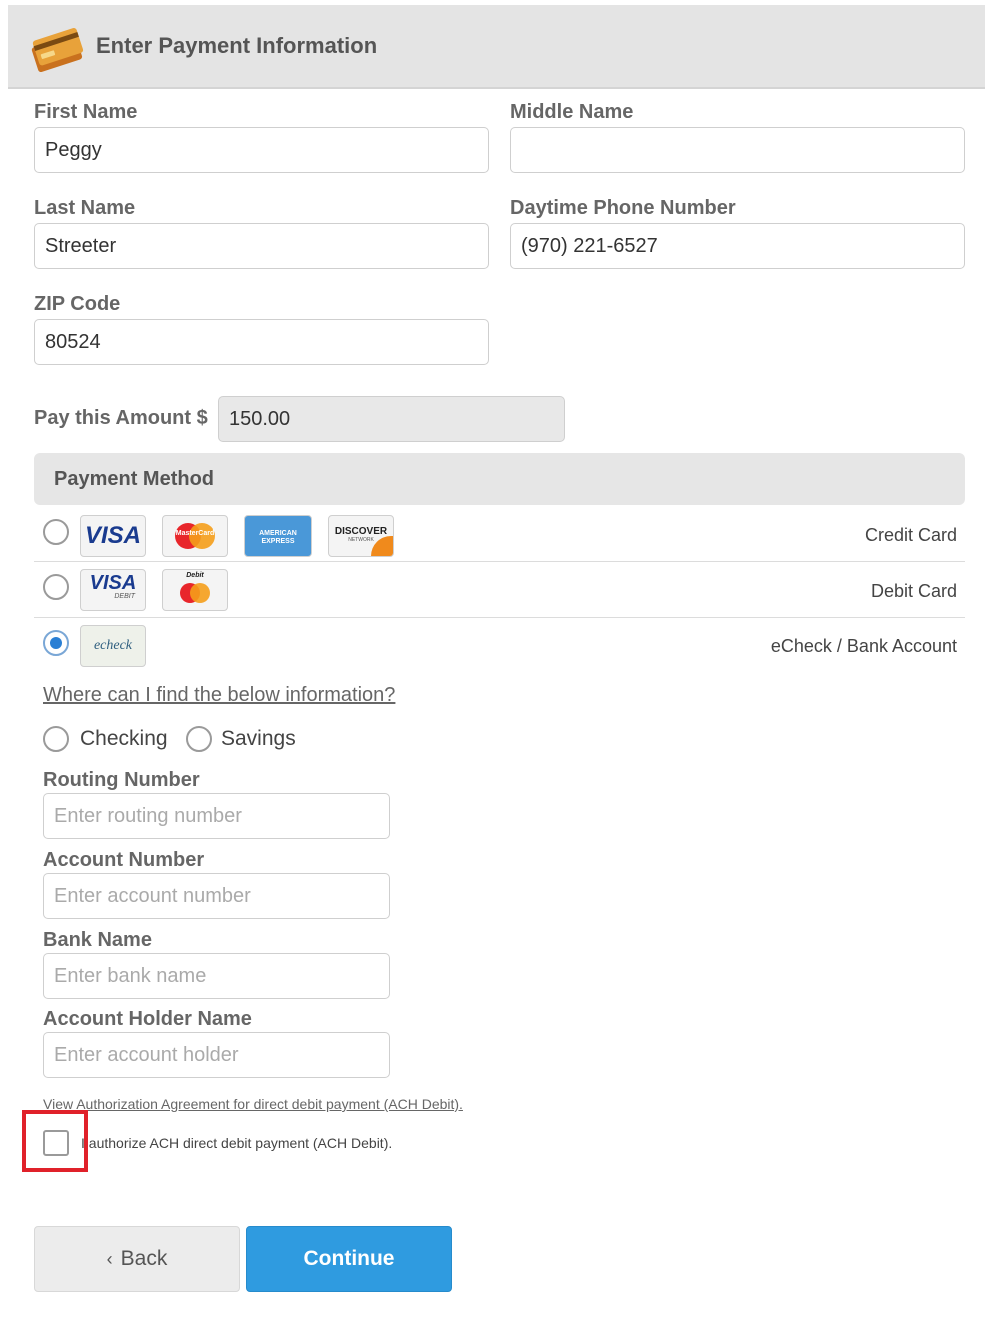 The width and height of the screenshot is (985, 1318). What do you see at coordinates (124, 860) in the screenshot?
I see `account-number-label: Account Number` at bounding box center [124, 860].